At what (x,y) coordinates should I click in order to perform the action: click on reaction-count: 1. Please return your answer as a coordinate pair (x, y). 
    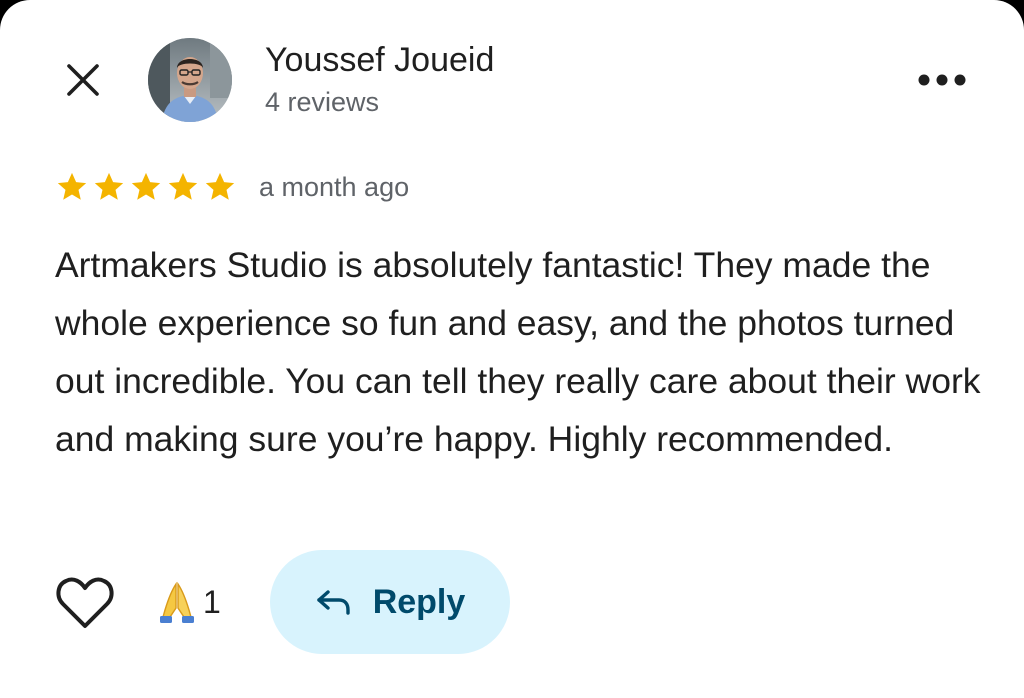
    Looking at the image, I should click on (212, 601).